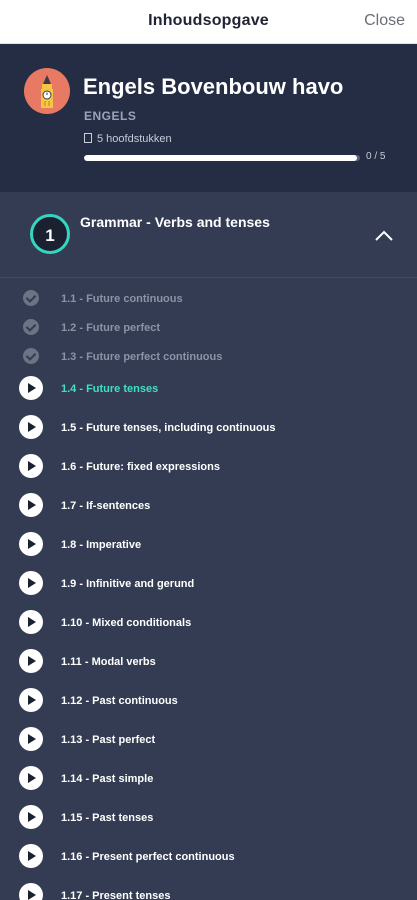 This screenshot has height=900, width=417. I want to click on lesson-item: 1.6 - Future: fixed expressions, so click(208, 464).